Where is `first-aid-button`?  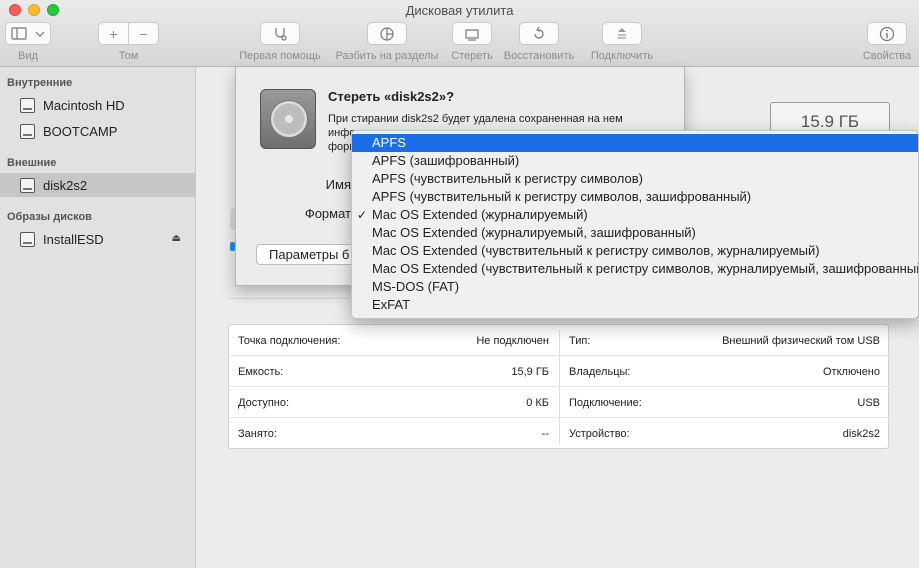
first-aid-button is located at coordinates (280, 33).